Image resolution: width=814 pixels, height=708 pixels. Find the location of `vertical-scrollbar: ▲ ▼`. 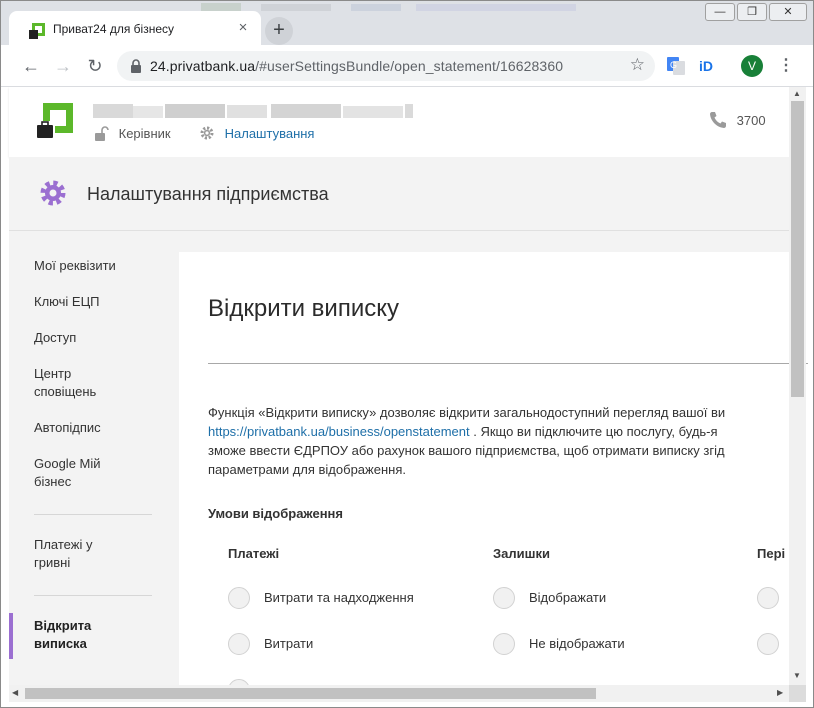

vertical-scrollbar: ▲ ▼ is located at coordinates (797, 386).